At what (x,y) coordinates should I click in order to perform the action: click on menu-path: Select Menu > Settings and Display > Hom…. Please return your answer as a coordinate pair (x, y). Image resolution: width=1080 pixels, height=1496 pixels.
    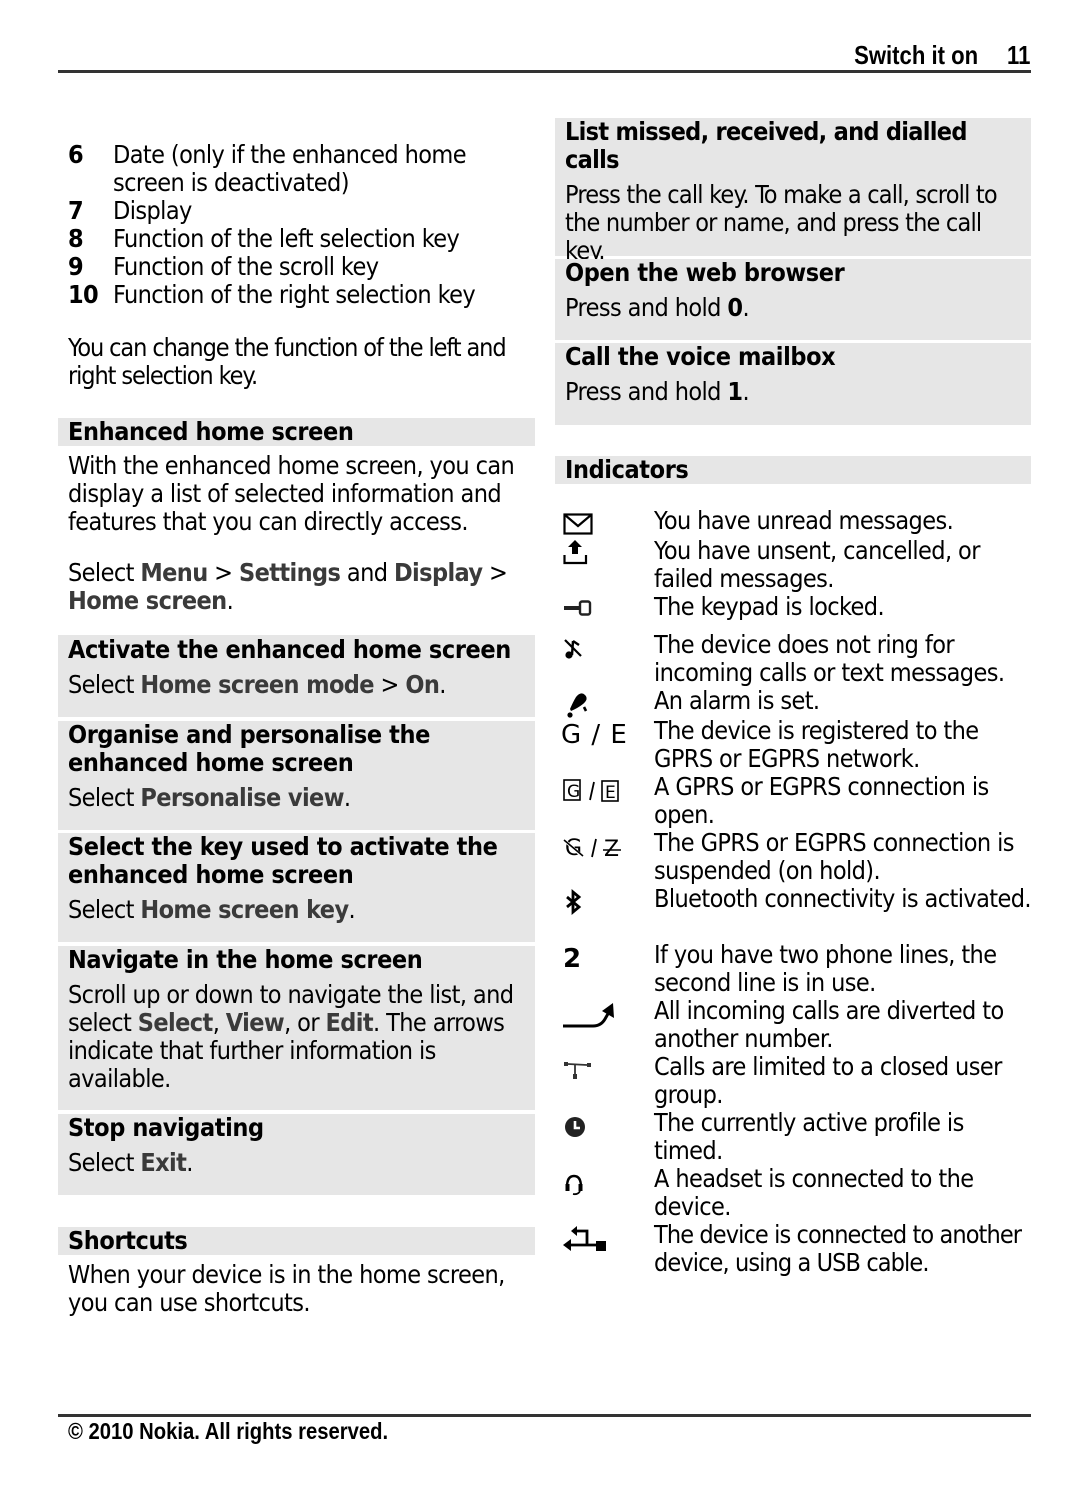
    Looking at the image, I should click on (288, 586).